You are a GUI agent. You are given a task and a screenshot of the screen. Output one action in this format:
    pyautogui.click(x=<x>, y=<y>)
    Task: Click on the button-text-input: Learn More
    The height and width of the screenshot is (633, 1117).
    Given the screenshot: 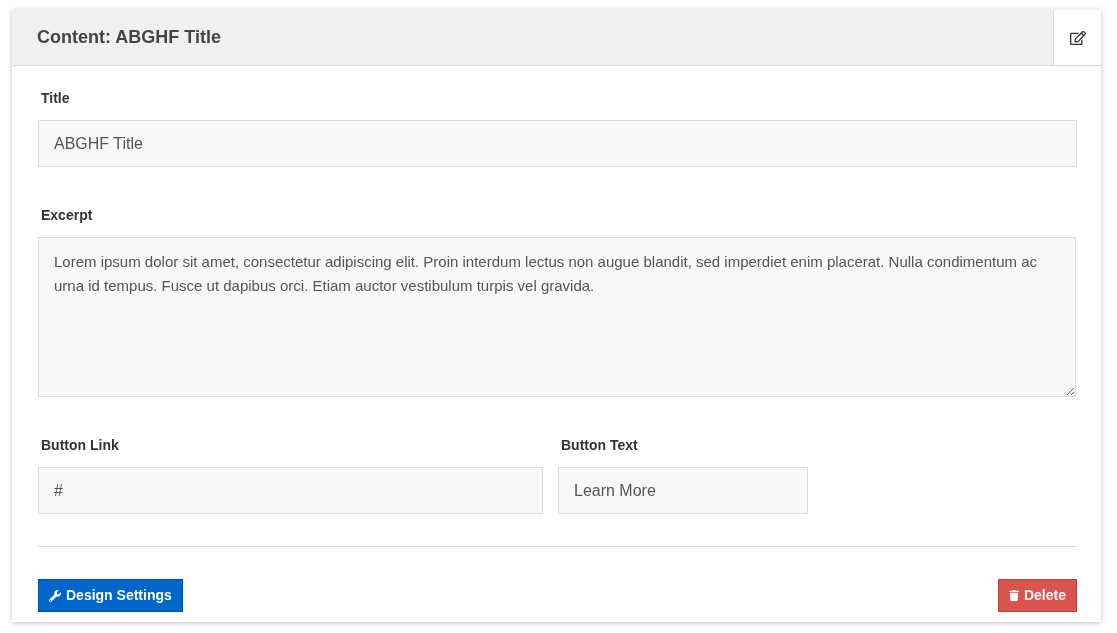 What is the action you would take?
    pyautogui.click(x=683, y=490)
    